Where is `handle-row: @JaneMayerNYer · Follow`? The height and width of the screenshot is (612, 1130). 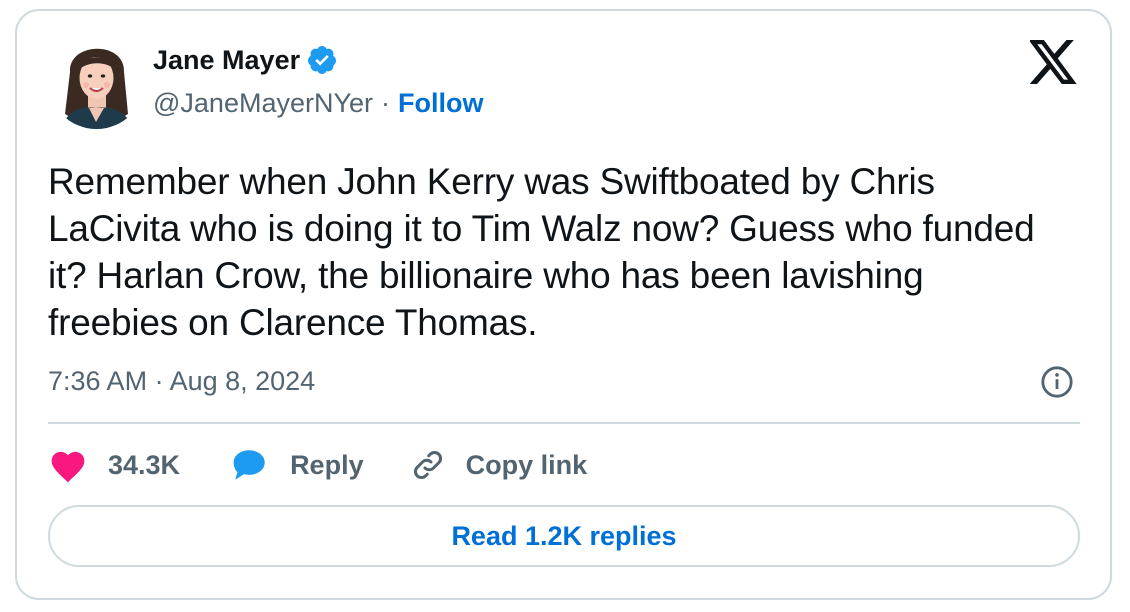 handle-row: @JaneMayerNYer · Follow is located at coordinates (318, 103).